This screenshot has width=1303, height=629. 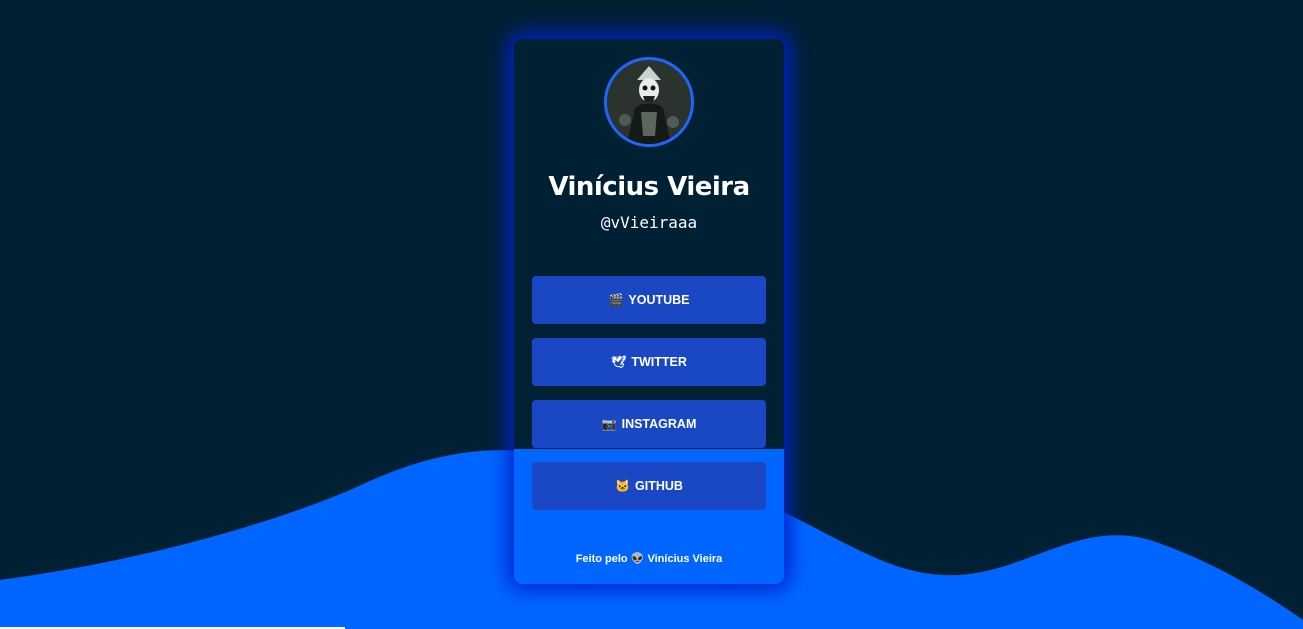 I want to click on github-button: 🐱 GITHUB, so click(x=649, y=486).